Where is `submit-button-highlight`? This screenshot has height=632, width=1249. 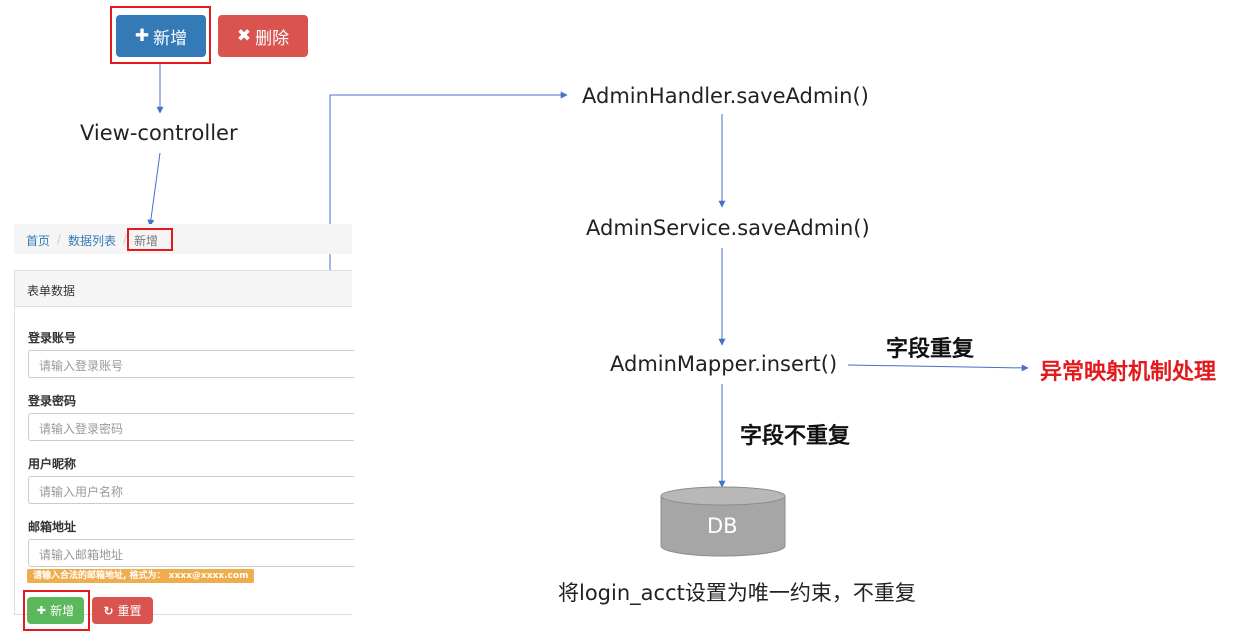
submit-button-highlight is located at coordinates (56, 610).